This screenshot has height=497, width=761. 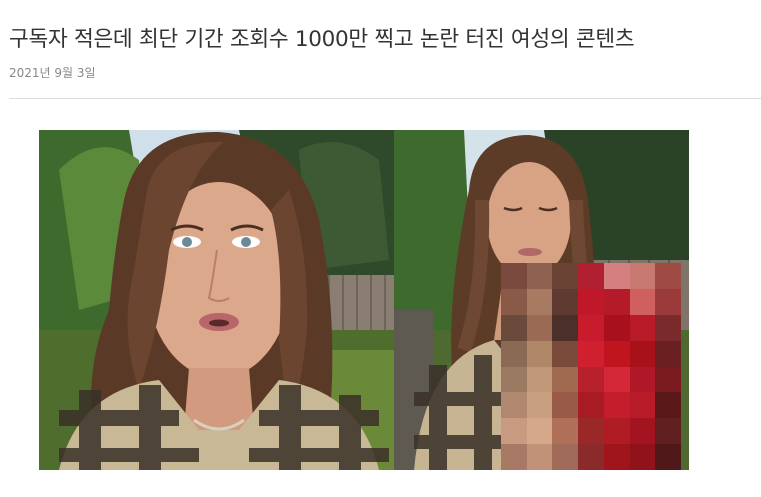 I want to click on article-date: 2021년 9월 3일, so click(x=52, y=73).